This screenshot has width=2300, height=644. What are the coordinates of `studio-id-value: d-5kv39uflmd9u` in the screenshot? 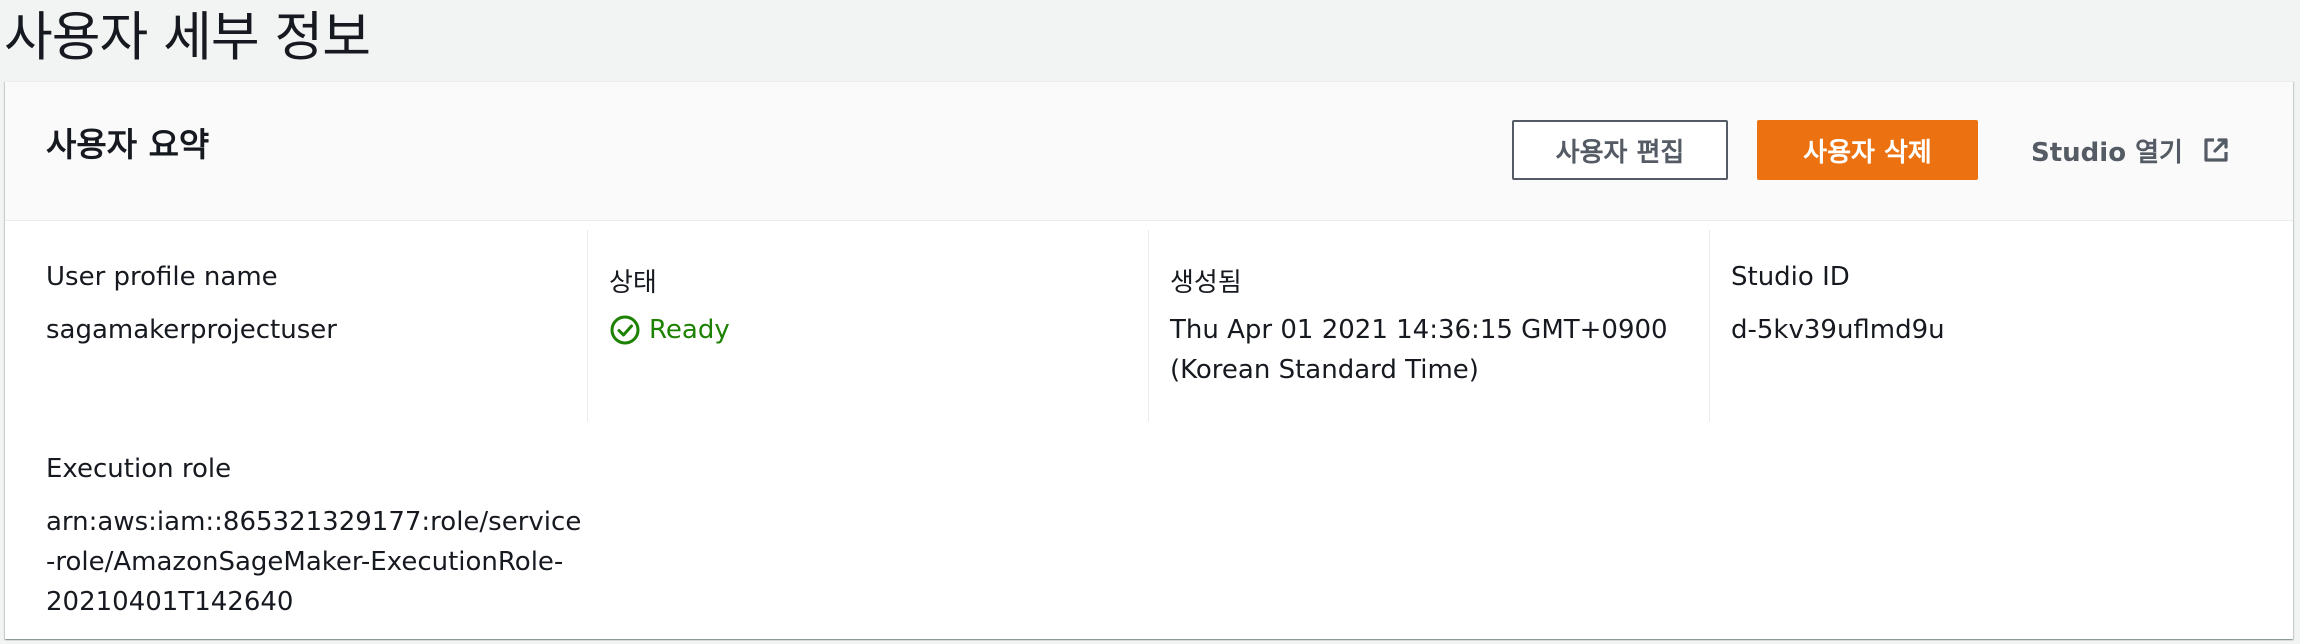 It's located at (1838, 330).